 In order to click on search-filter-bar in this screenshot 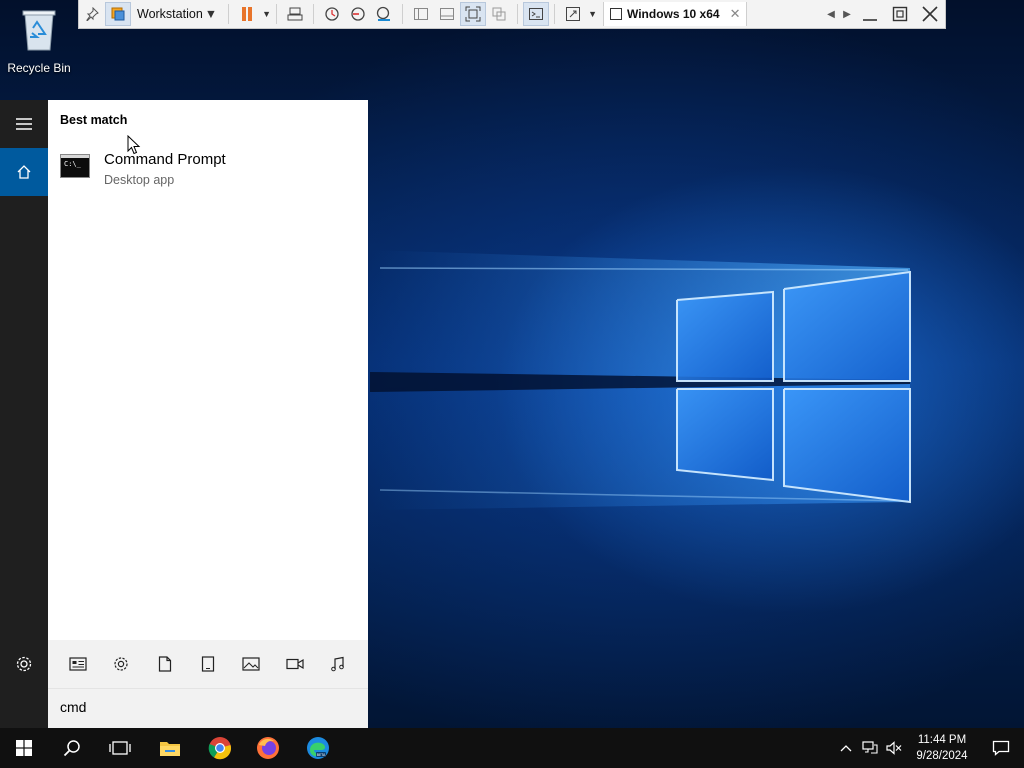, I will do `click(208, 664)`.